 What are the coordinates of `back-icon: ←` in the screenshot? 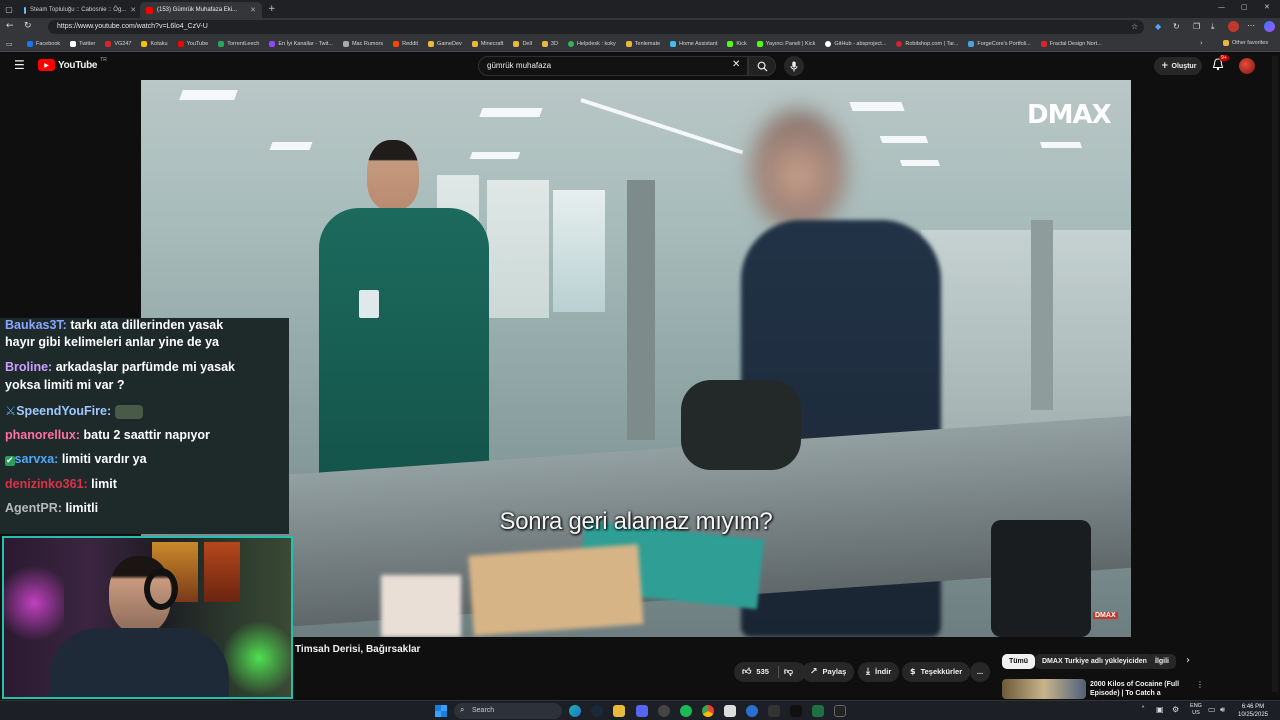 It's located at (10, 26).